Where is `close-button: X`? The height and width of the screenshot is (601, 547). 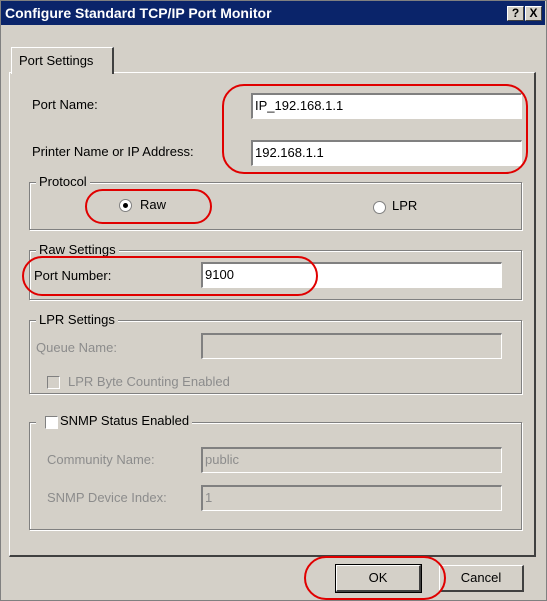
close-button: X is located at coordinates (533, 13).